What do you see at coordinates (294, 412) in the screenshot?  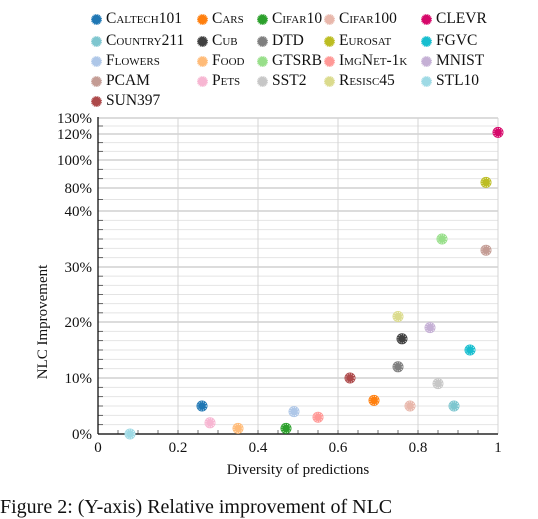 I see `data-point-flowers` at bounding box center [294, 412].